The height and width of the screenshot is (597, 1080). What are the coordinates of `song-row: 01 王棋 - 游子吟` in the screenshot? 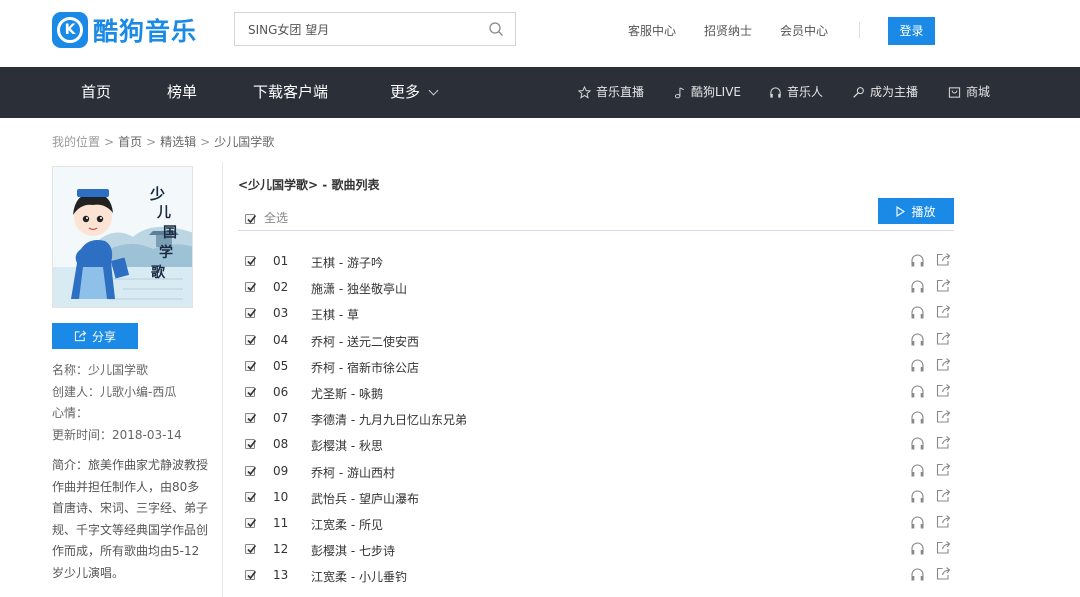 It's located at (596, 262).